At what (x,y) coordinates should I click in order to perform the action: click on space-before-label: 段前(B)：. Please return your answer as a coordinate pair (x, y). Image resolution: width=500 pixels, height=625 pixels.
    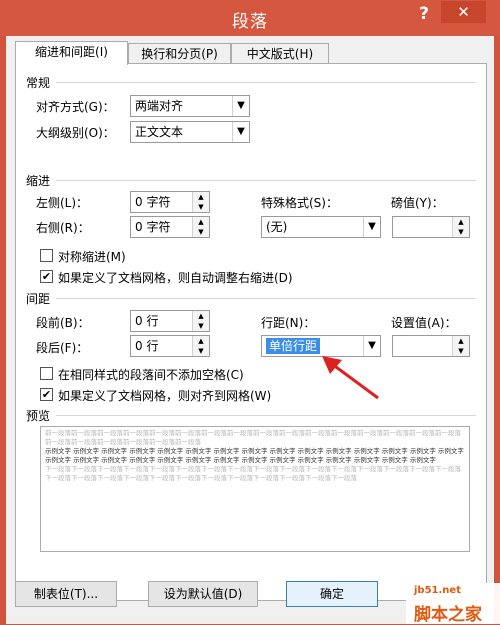
    Looking at the image, I should click on (63, 323).